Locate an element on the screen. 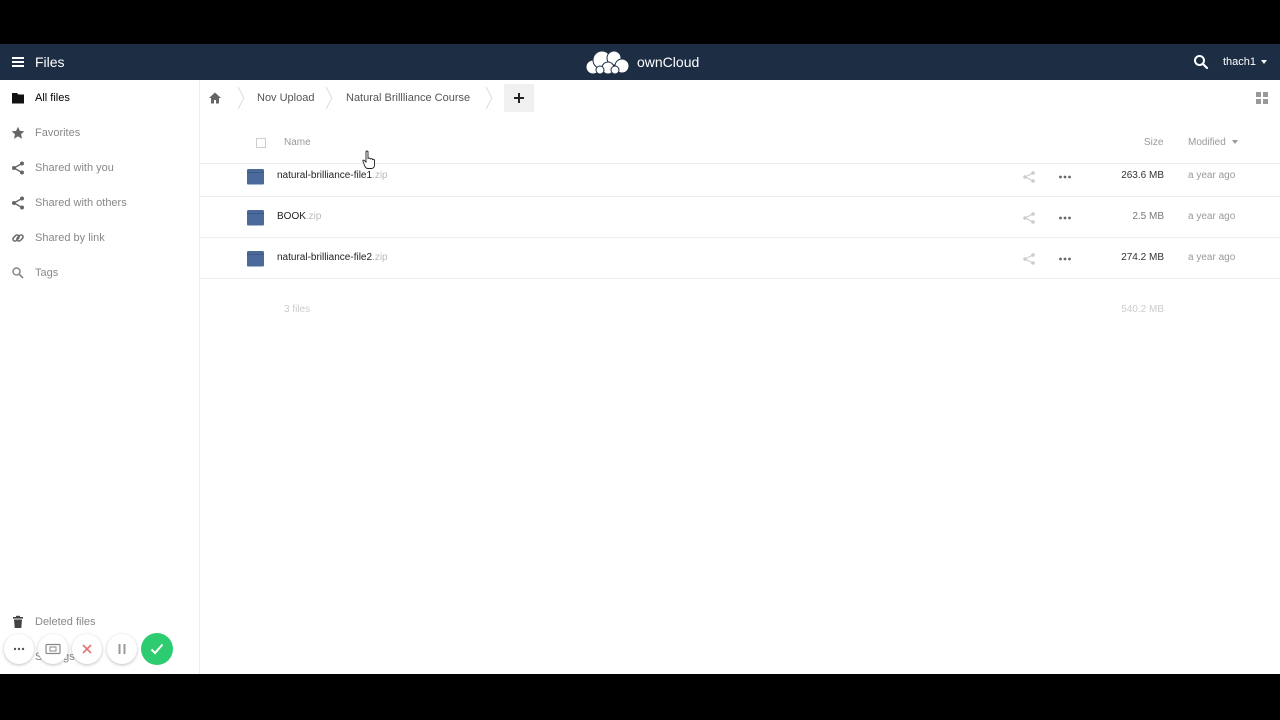 The height and width of the screenshot is (720, 1280). camera-icon is located at coordinates (53, 649).